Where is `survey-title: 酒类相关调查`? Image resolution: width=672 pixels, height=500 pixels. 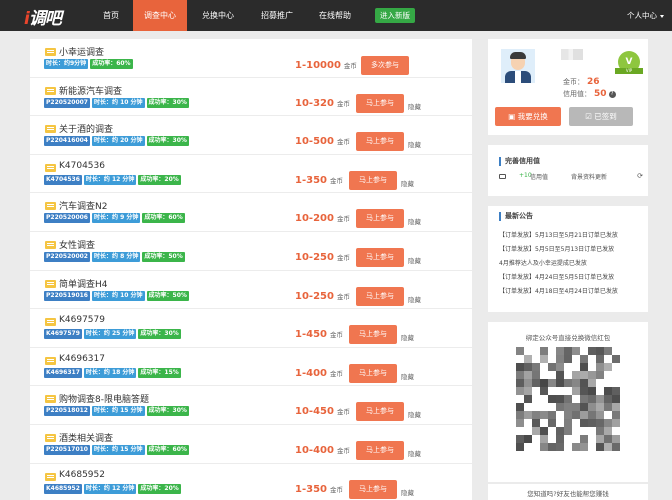
survey-title: 酒类相关调查 is located at coordinates (86, 437).